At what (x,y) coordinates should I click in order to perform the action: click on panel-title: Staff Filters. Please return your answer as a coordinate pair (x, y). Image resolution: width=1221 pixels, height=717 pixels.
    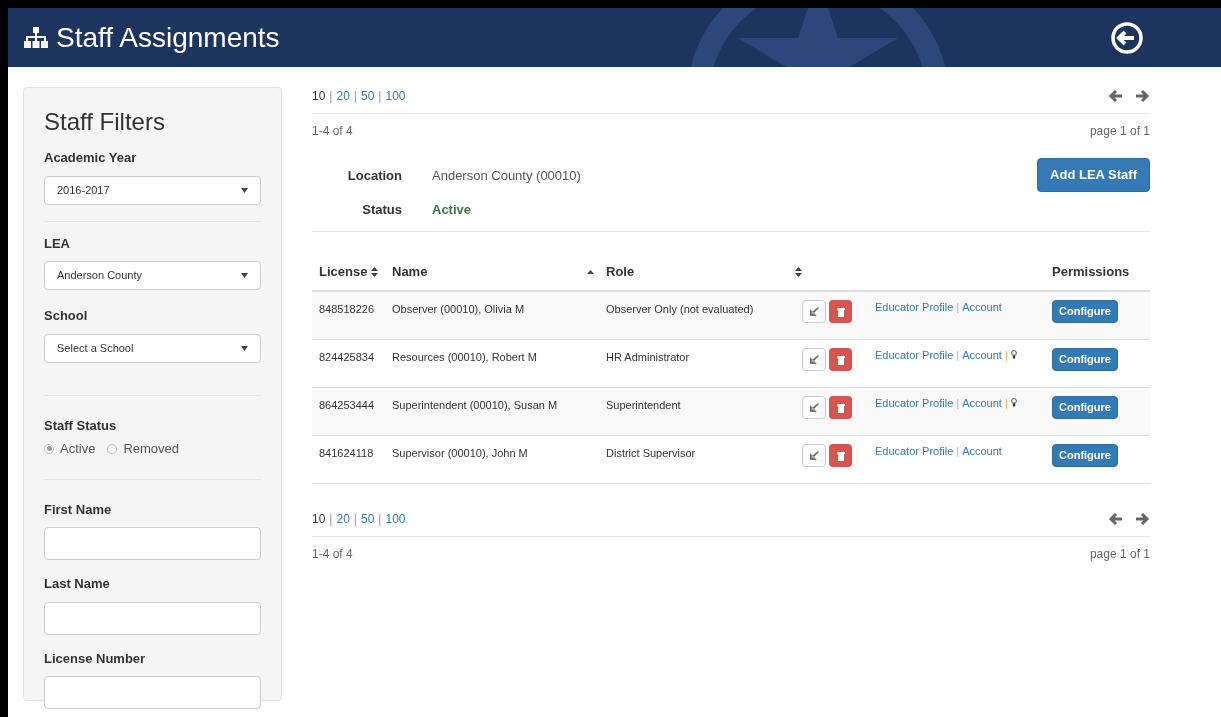
    Looking at the image, I should click on (105, 122).